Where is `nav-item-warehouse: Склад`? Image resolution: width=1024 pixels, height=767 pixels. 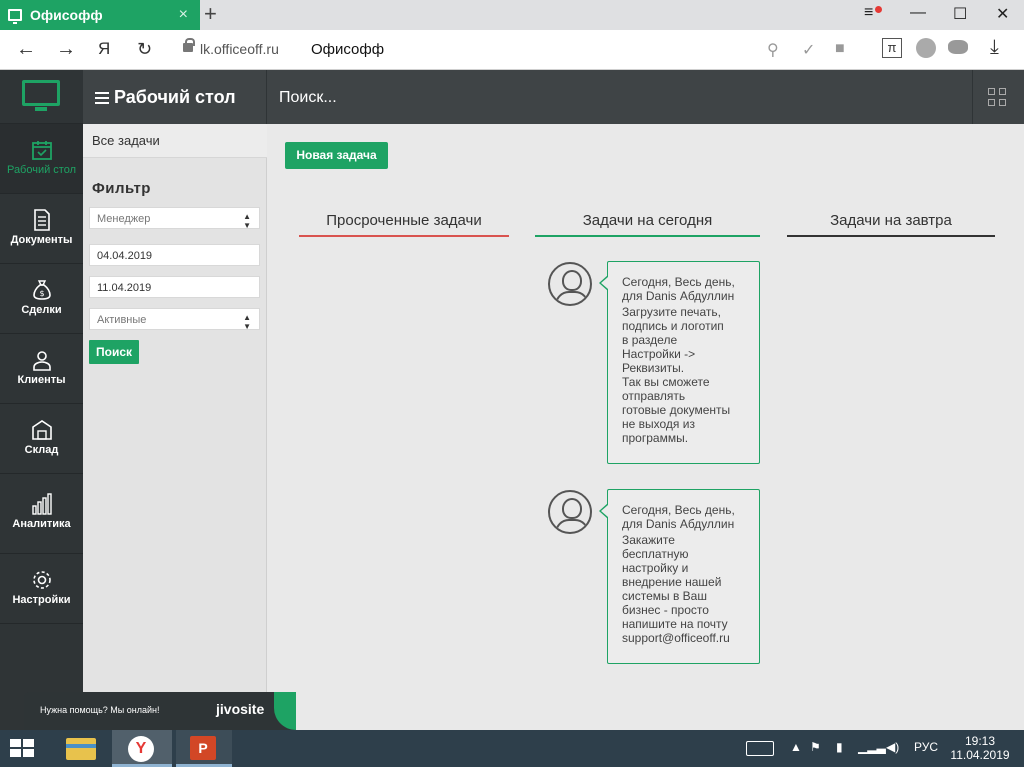
nav-item-warehouse: Склад is located at coordinates (41, 439).